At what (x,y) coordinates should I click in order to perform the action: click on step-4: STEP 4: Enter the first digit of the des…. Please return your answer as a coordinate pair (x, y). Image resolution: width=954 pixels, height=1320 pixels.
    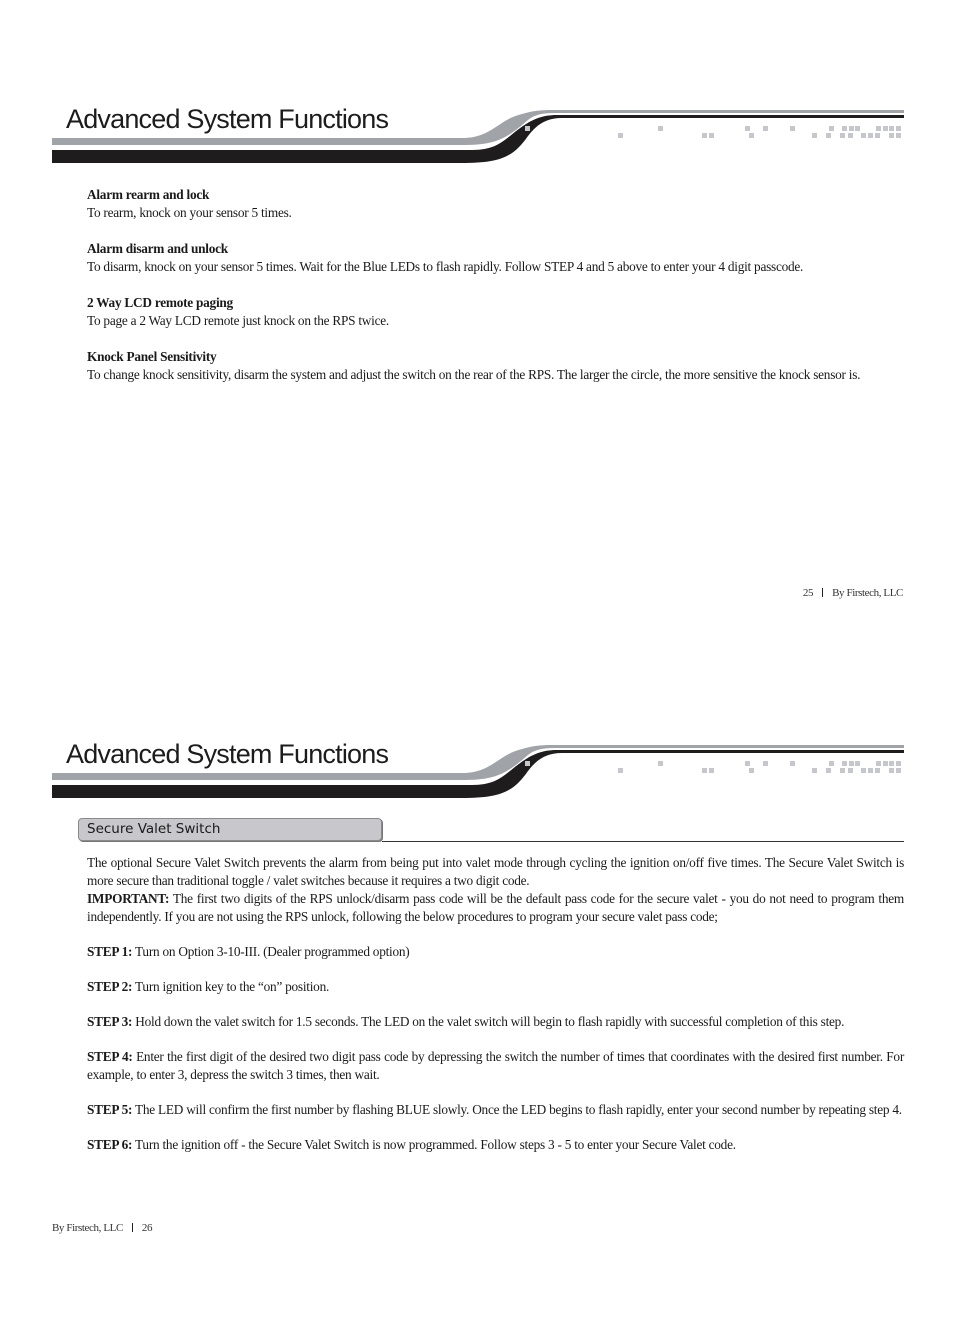
    Looking at the image, I should click on (495, 1066).